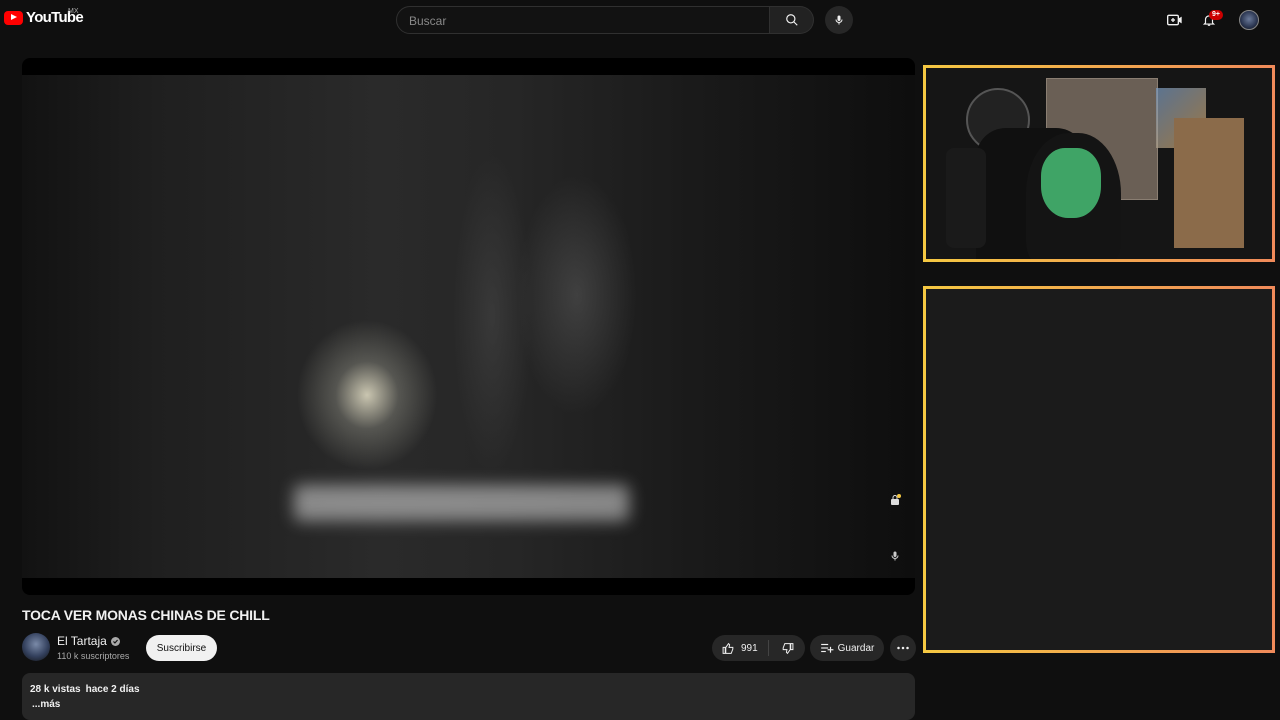 This screenshot has width=1280, height=720. I want to click on youtube-logo: YouTube MX, so click(44, 17).